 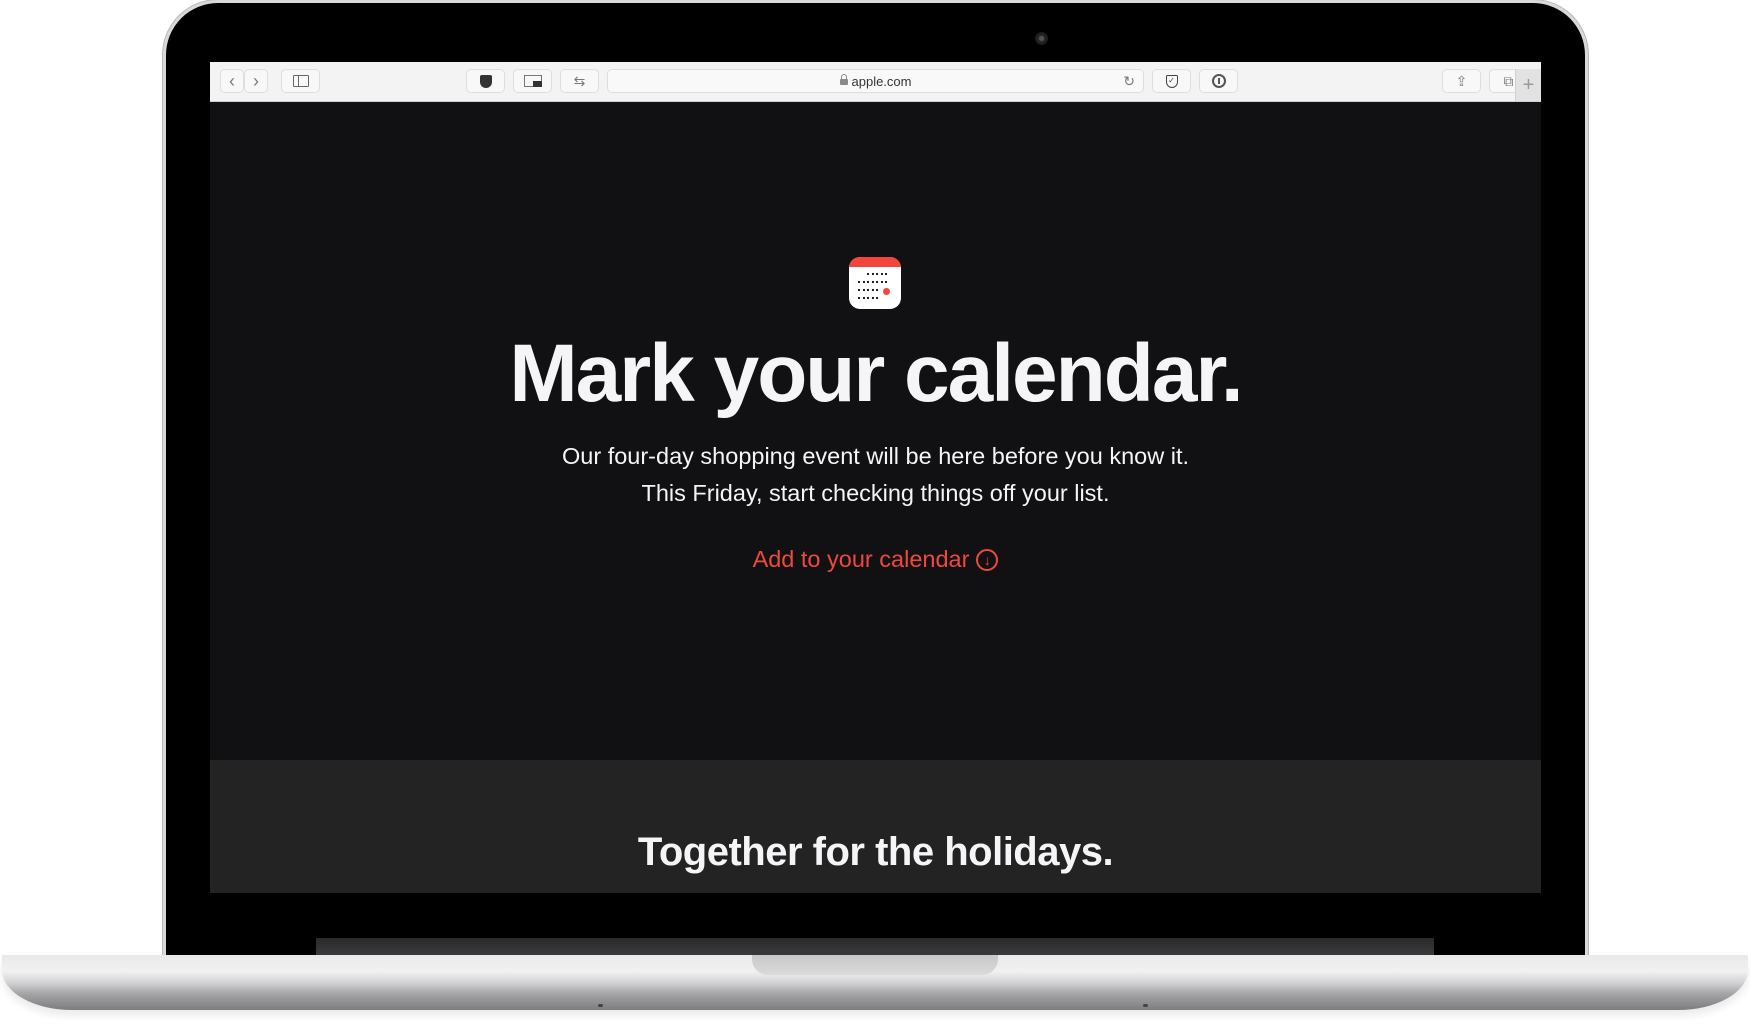 I want to click on add-to-calendar-link: Add to your calendar ↓, so click(x=876, y=559).